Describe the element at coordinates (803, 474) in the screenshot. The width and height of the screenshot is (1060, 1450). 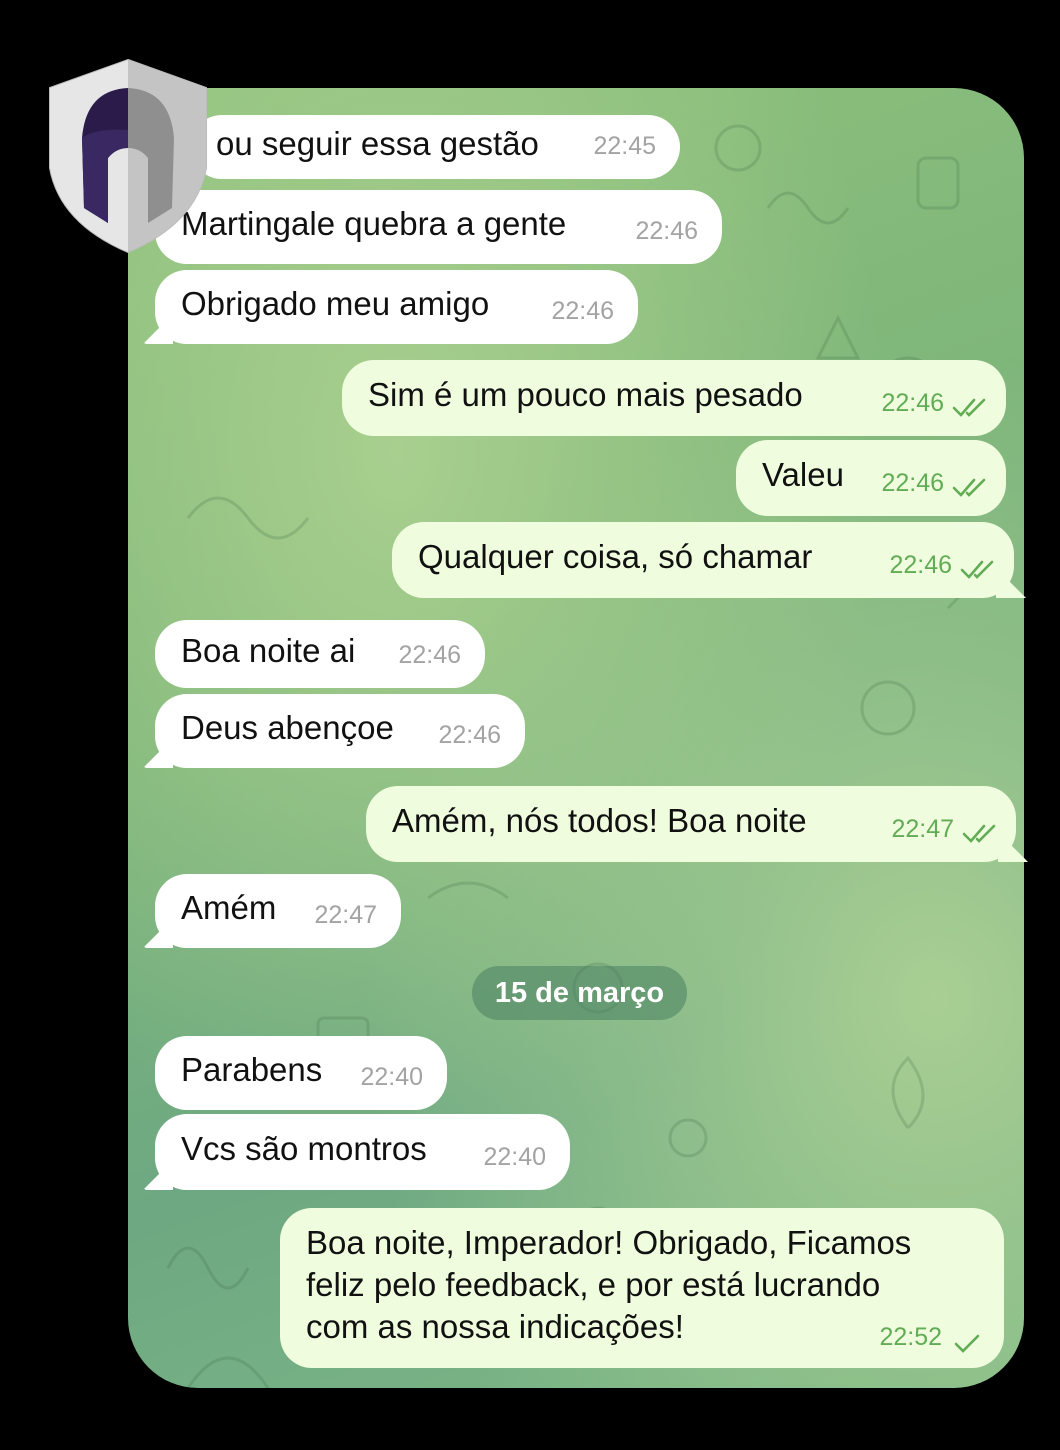
I see `message-text: Valeu` at that location.